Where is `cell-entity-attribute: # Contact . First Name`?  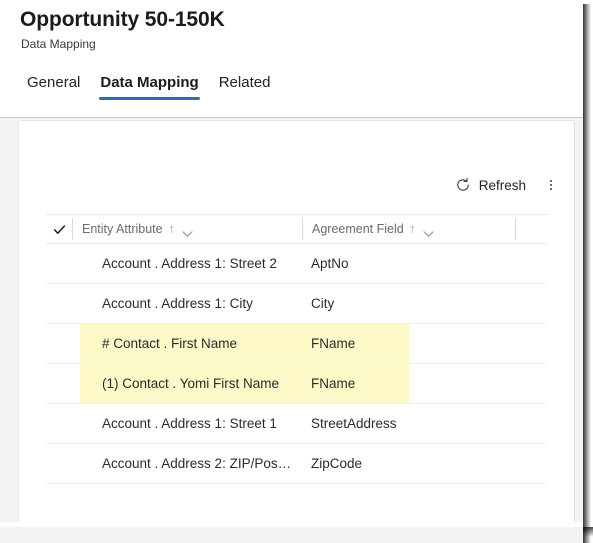 cell-entity-attribute: # Contact . First Name is located at coordinates (170, 343).